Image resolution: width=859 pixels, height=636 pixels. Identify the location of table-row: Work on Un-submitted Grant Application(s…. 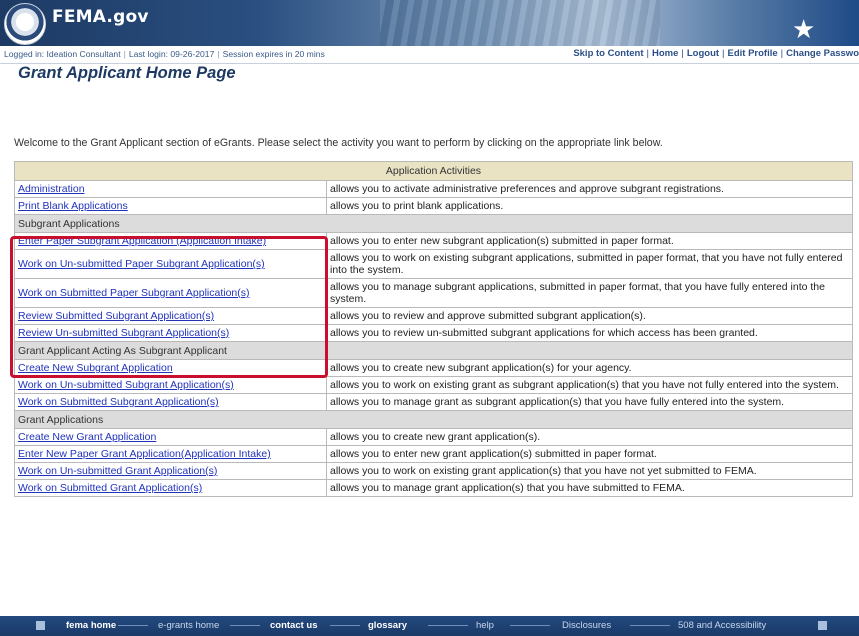
(433, 471).